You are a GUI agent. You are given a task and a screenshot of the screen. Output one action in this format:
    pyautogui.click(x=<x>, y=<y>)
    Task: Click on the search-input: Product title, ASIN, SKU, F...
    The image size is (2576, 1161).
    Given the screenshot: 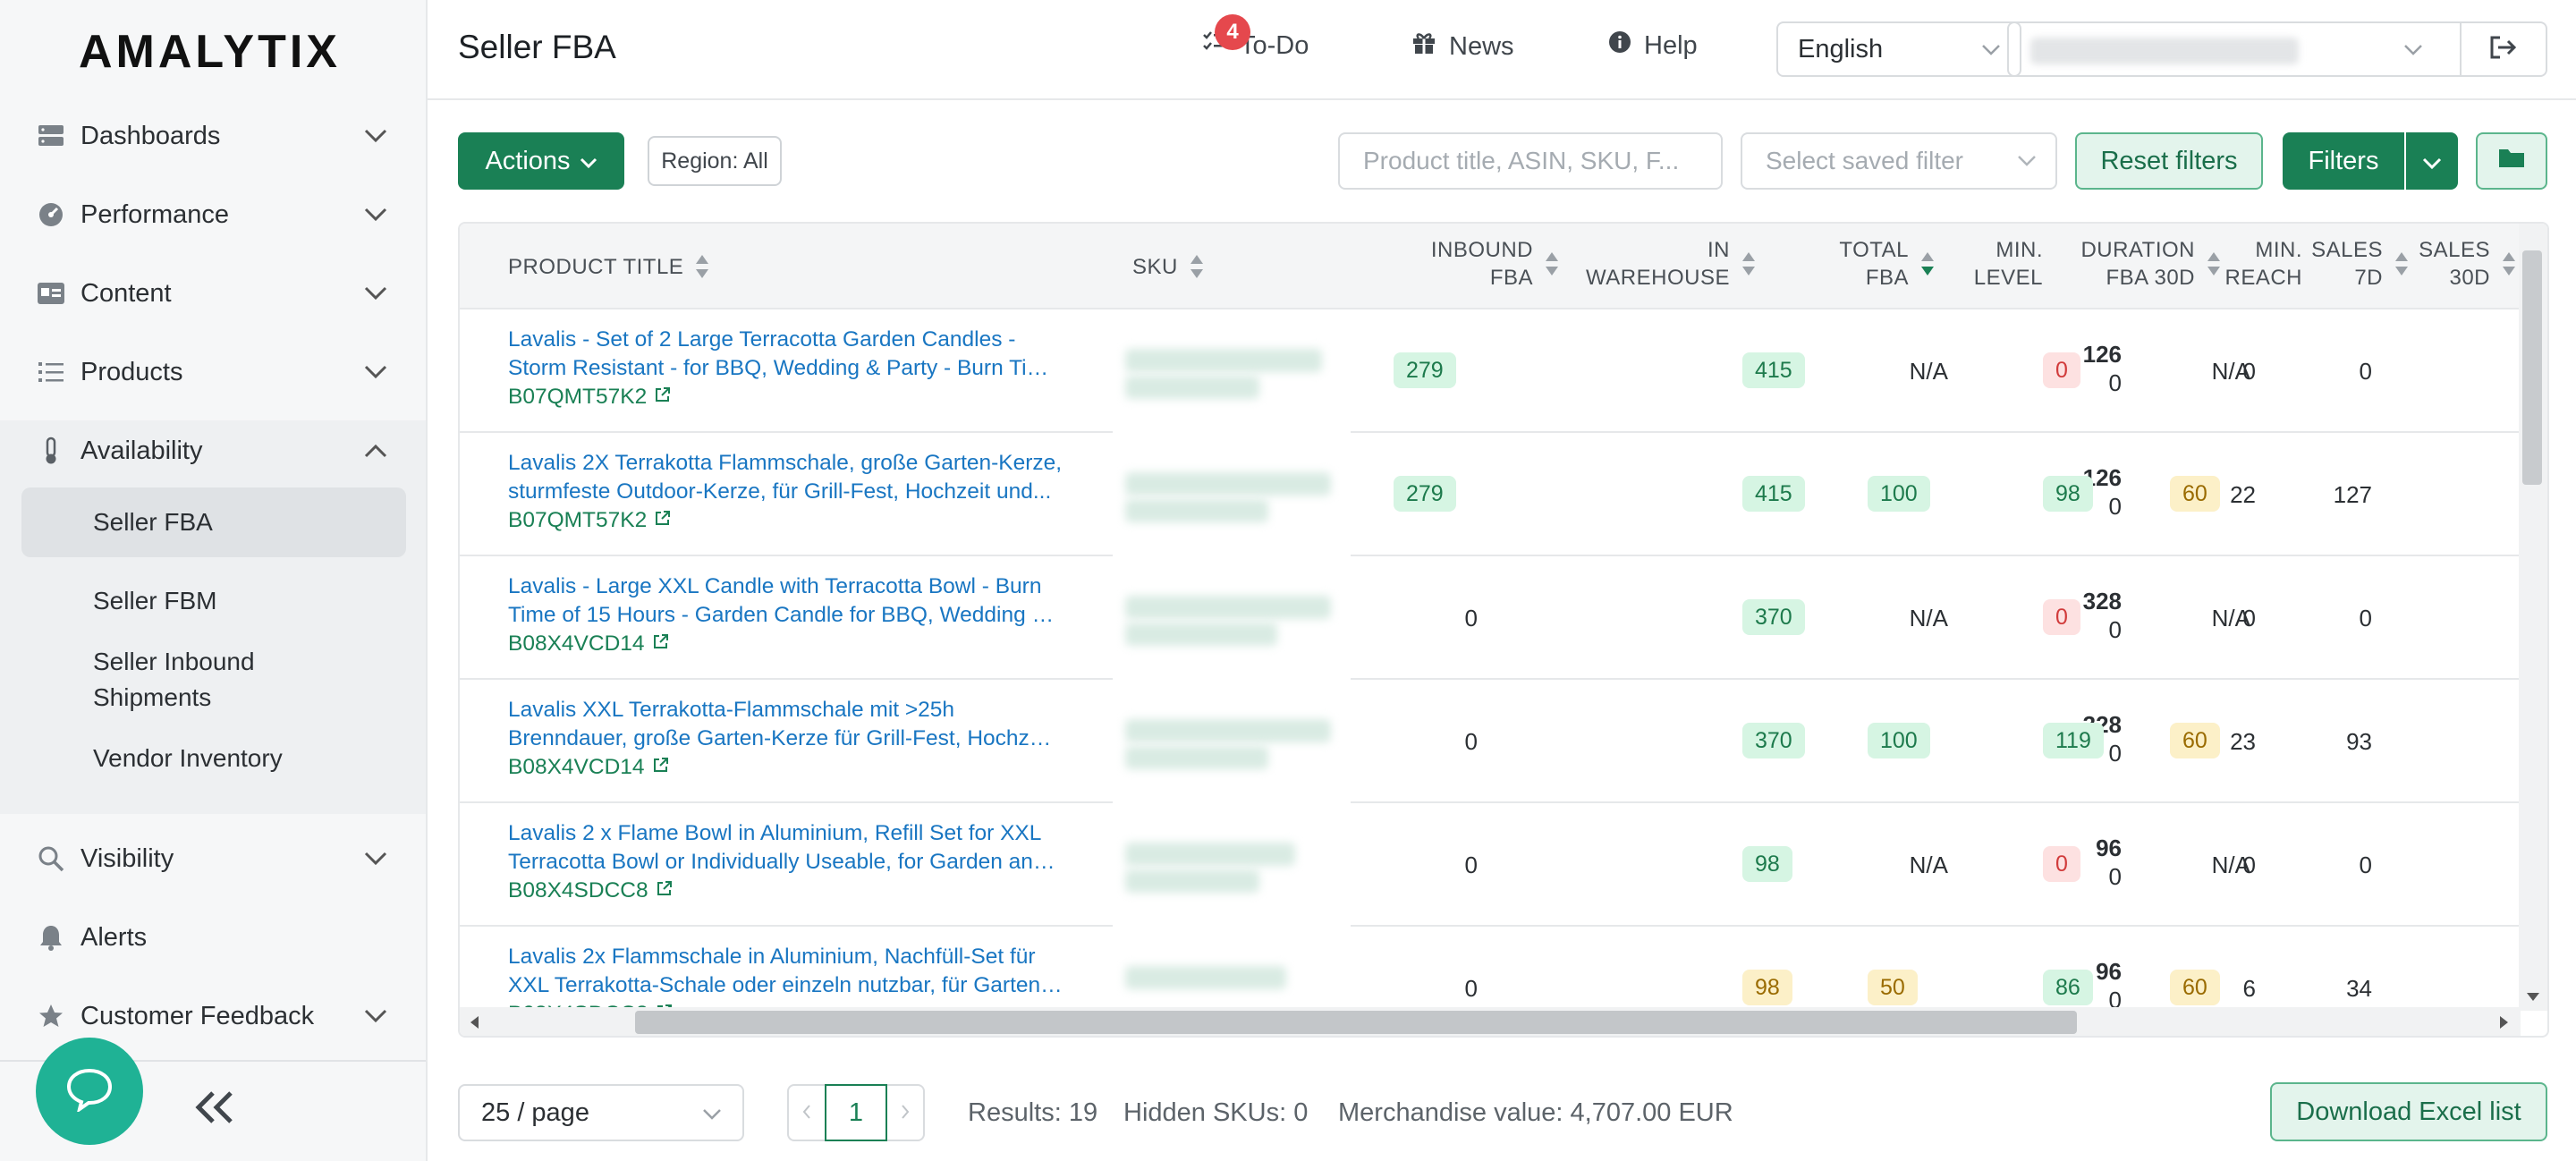 What is the action you would take?
    pyautogui.click(x=1530, y=161)
    